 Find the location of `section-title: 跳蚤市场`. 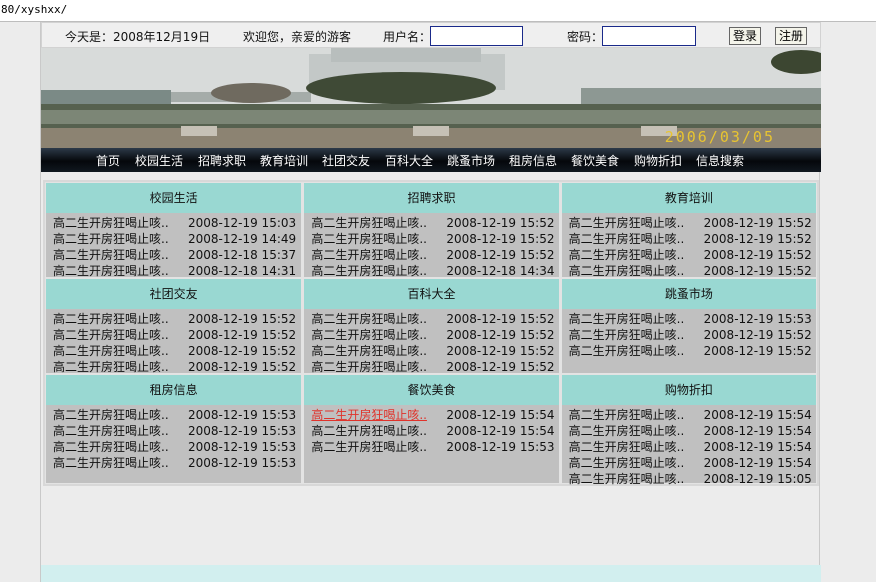

section-title: 跳蚤市场 is located at coordinates (688, 294).